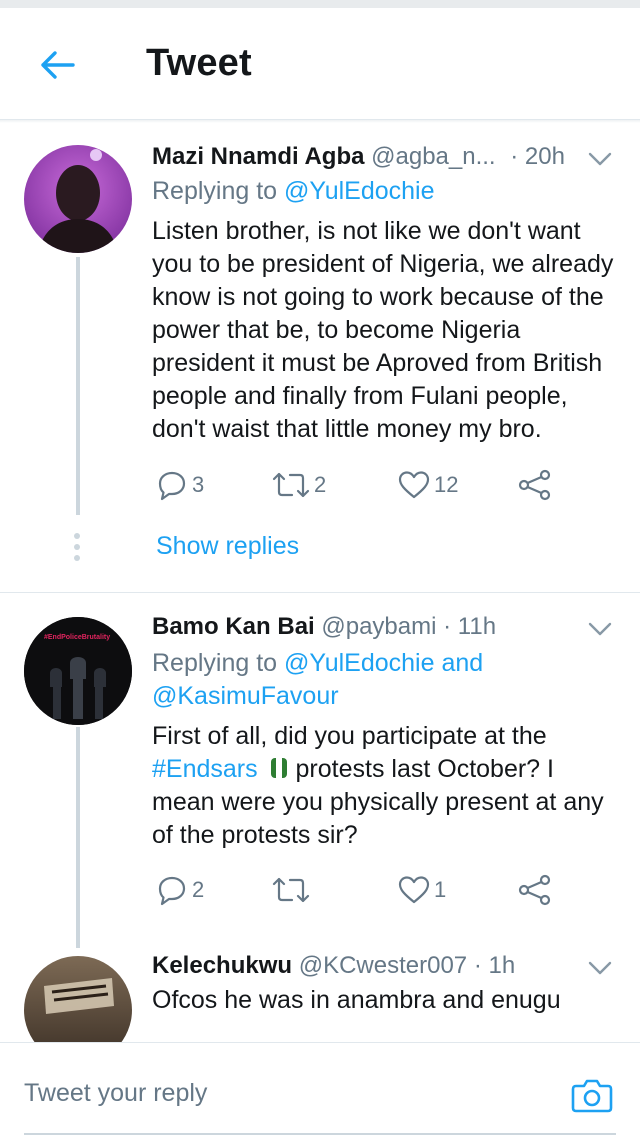 The width and height of the screenshot is (640, 1137). I want to click on like-button: 1, so click(422, 890).